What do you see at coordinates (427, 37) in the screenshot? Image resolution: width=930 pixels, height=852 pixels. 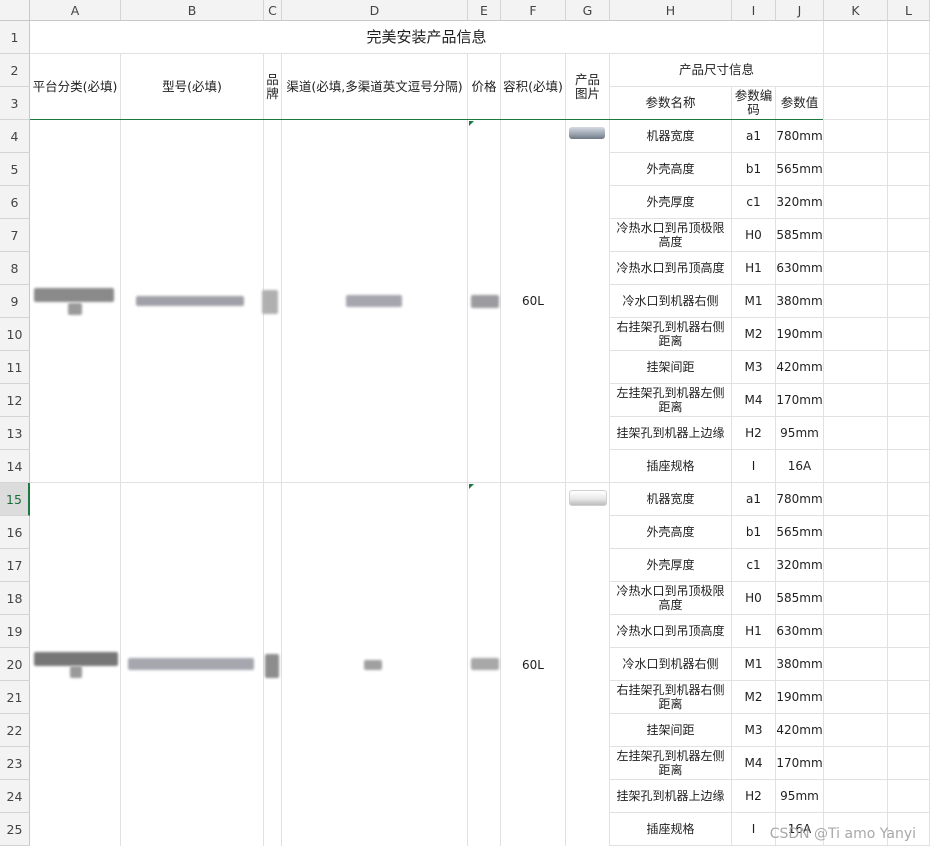 I see `sheet-title-cell: 完美安装产品信息` at bounding box center [427, 37].